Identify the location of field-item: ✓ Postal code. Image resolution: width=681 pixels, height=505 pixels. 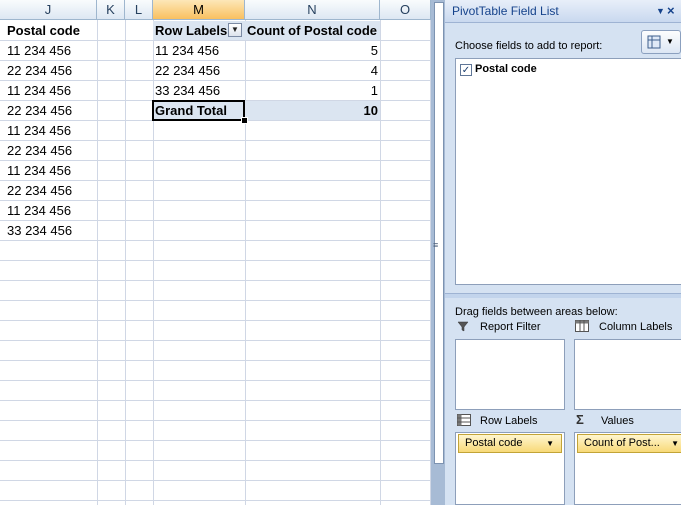
(566, 70).